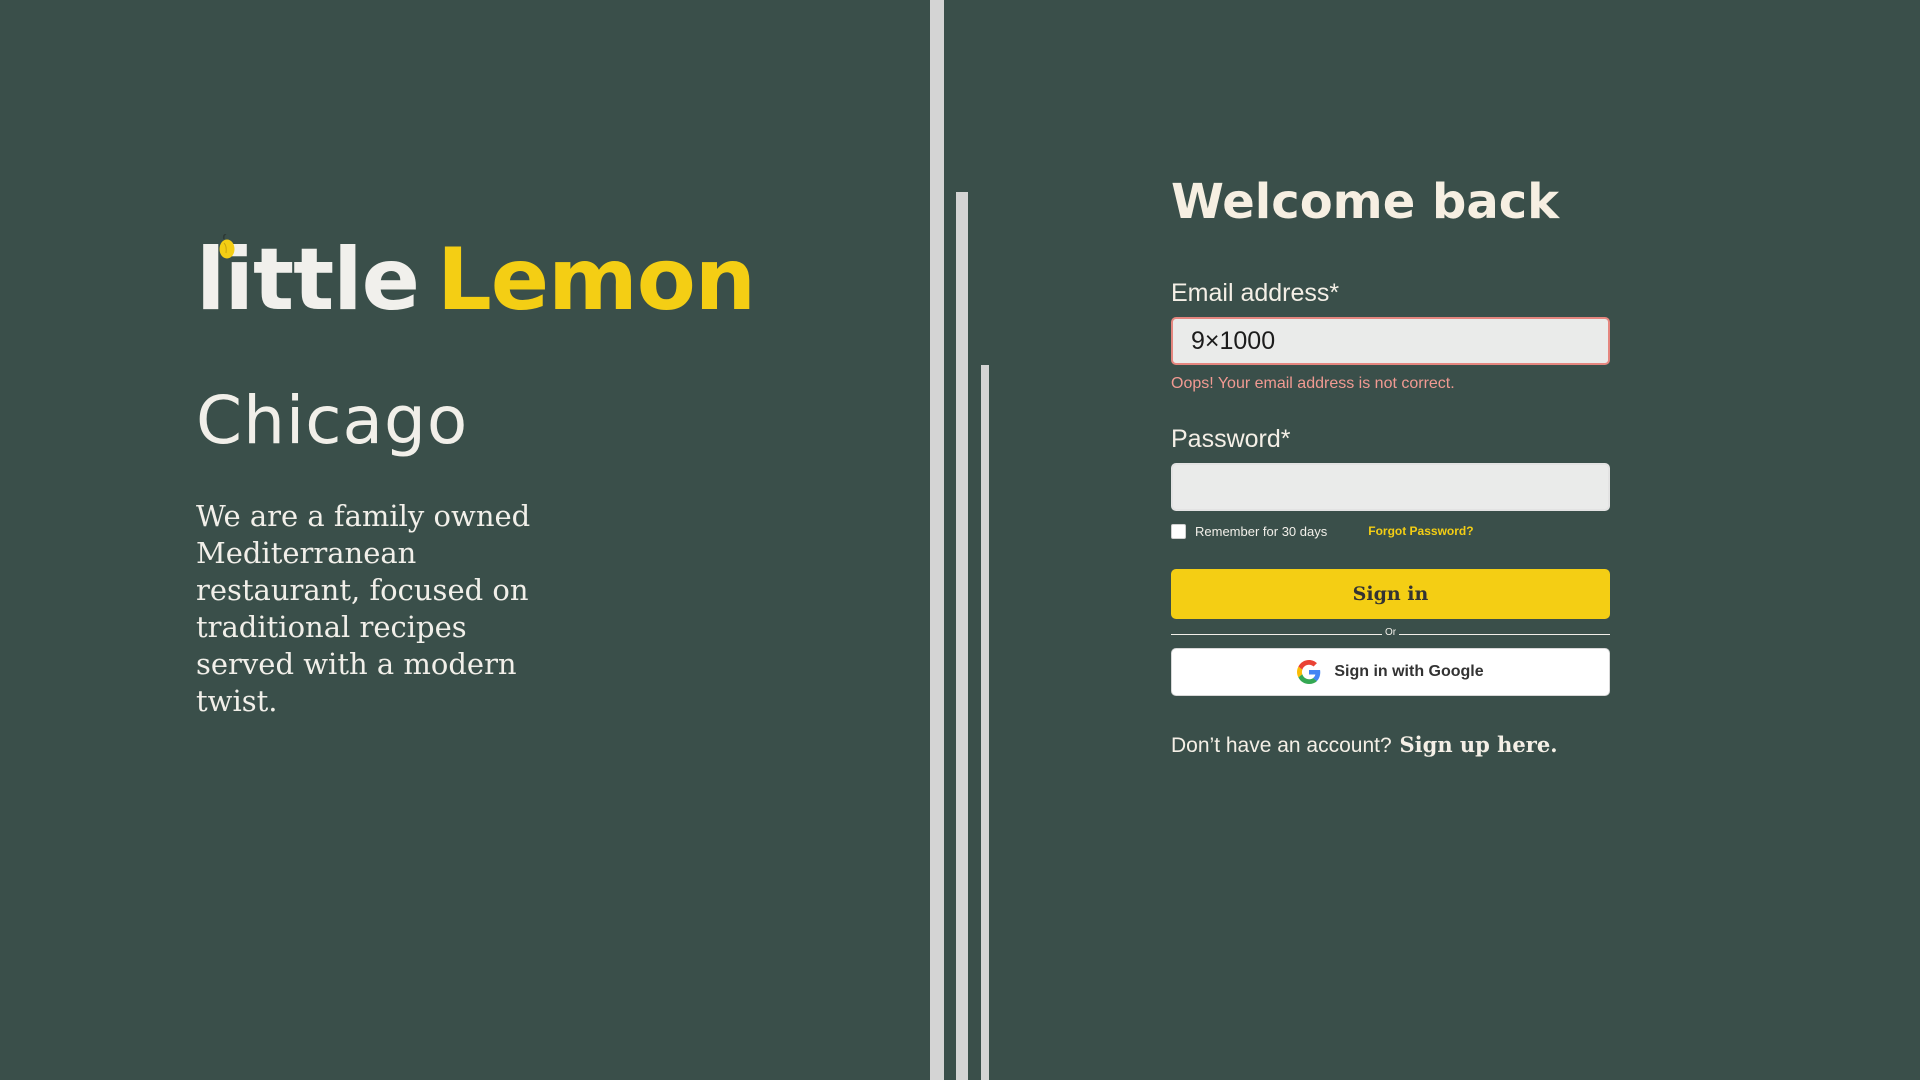  I want to click on divider-or-label: Or, so click(1390, 632).